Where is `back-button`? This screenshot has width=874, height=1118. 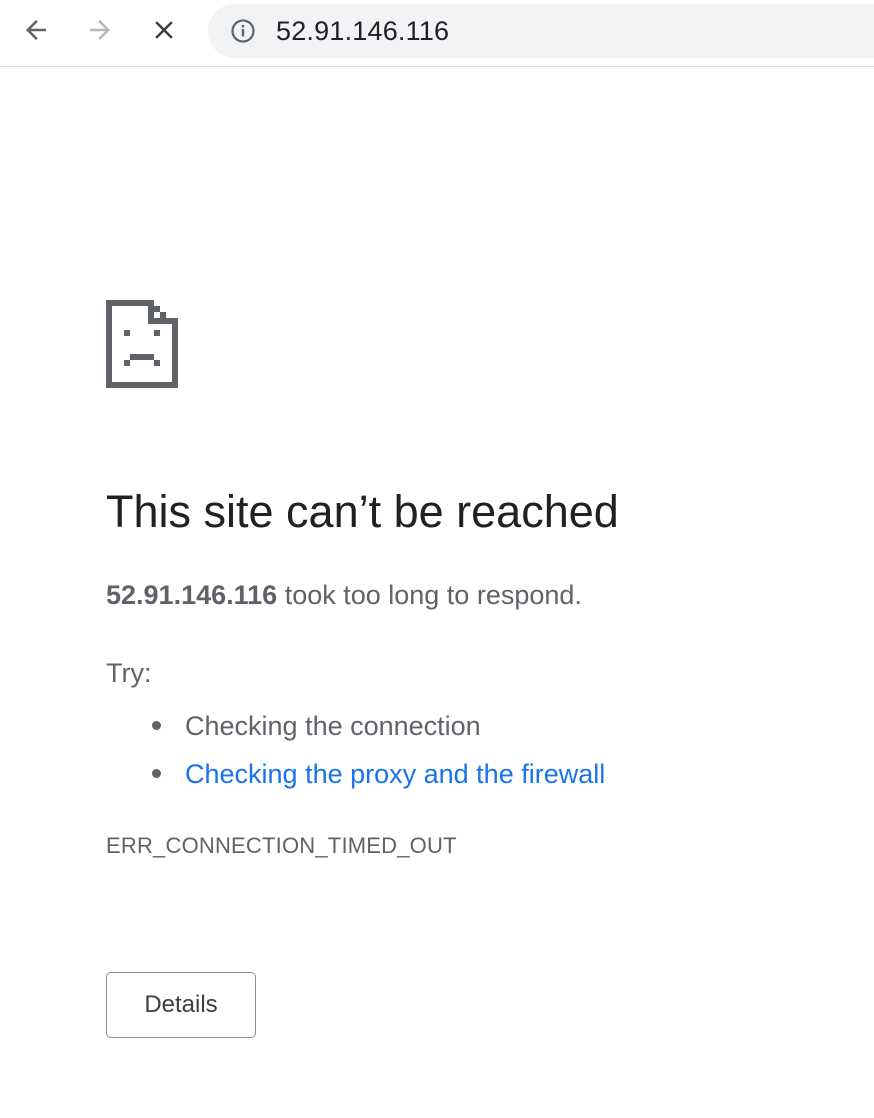 back-button is located at coordinates (36, 30).